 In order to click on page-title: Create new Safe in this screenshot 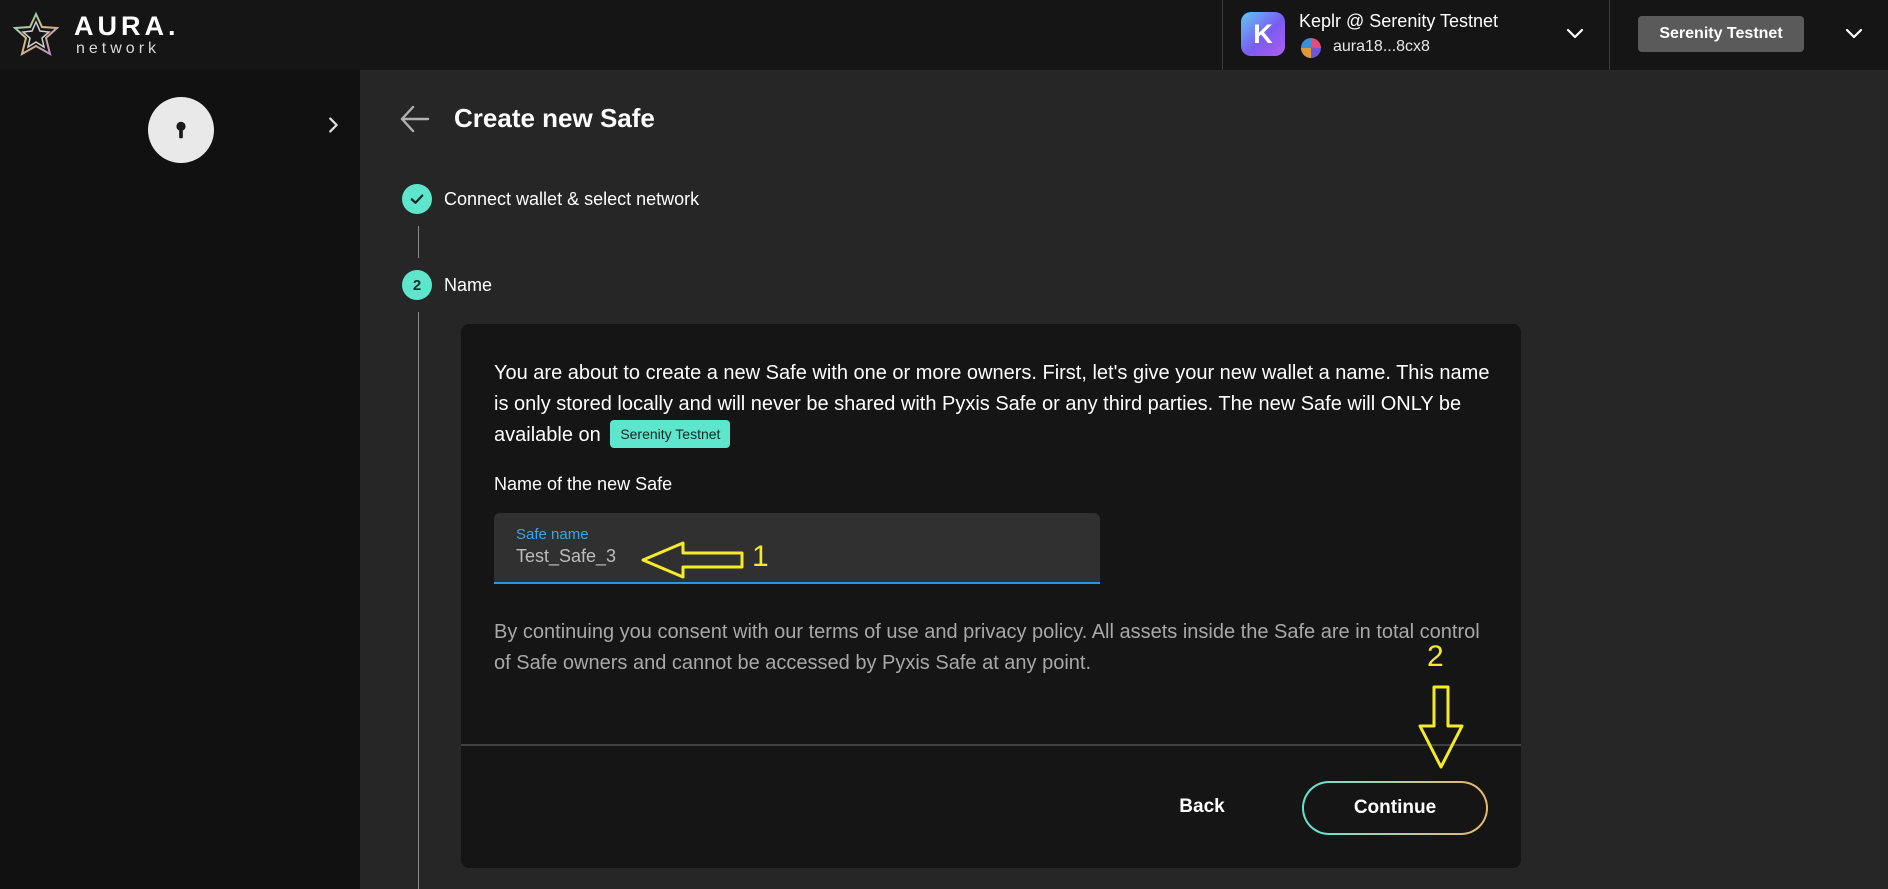, I will do `click(554, 118)`.